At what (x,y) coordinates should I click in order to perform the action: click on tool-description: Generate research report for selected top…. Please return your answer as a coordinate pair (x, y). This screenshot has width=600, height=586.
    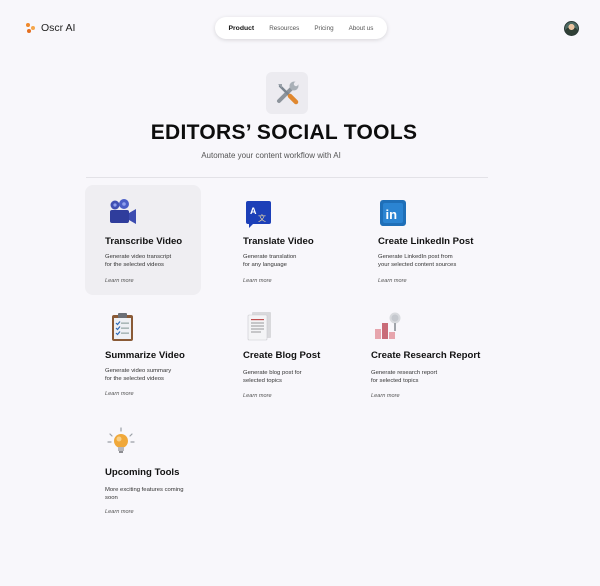
    Looking at the image, I should click on (404, 377).